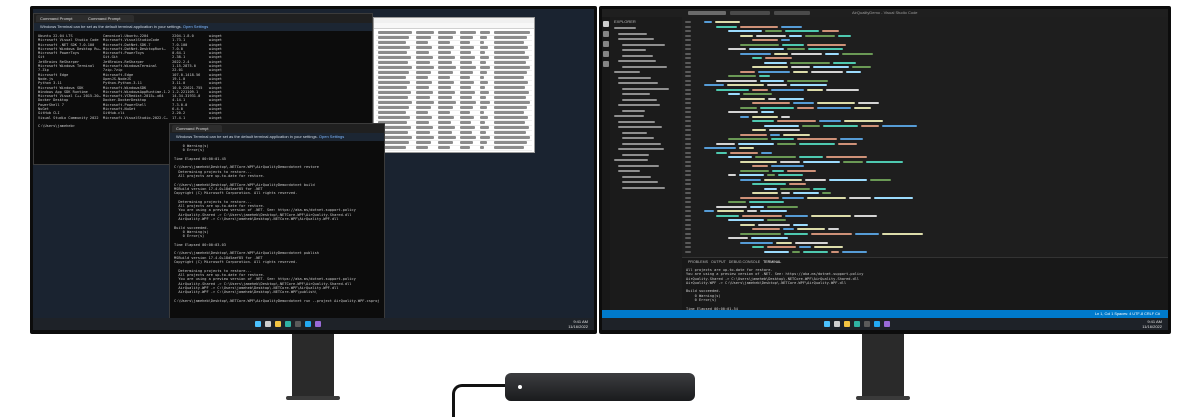 This screenshot has height=417, width=1200. What do you see at coordinates (606, 24) in the screenshot?
I see `files-icon` at bounding box center [606, 24].